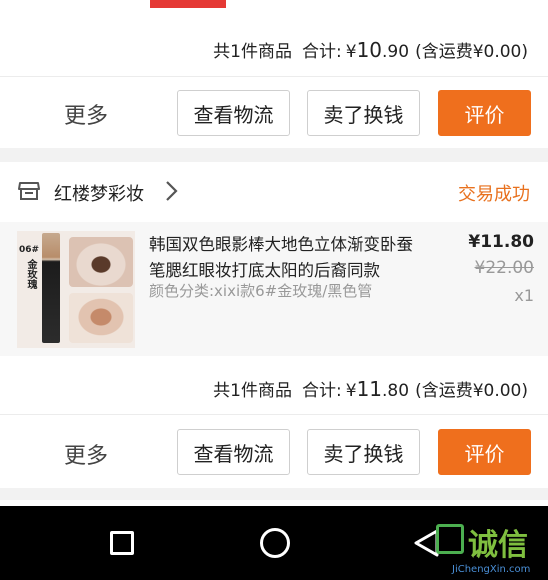 The image size is (548, 580). Describe the element at coordinates (396, 391) in the screenshot. I see `summary-amount-dec: .80` at that location.